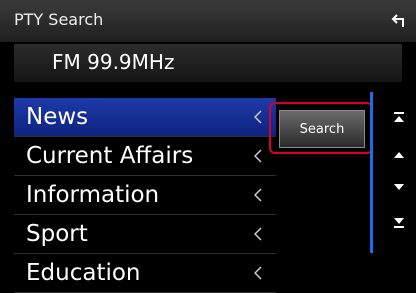 The width and height of the screenshot is (416, 293). I want to click on scroll-down-icon, so click(399, 187).